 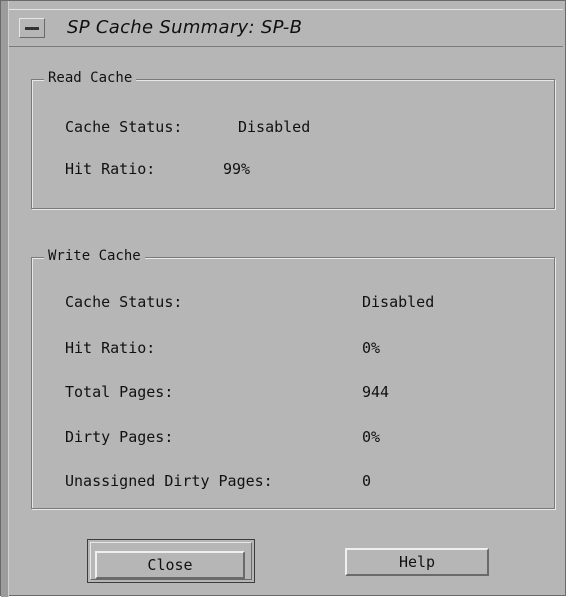 What do you see at coordinates (185, 27) in the screenshot?
I see `window-title: SP Cache Summary: SP-B` at bounding box center [185, 27].